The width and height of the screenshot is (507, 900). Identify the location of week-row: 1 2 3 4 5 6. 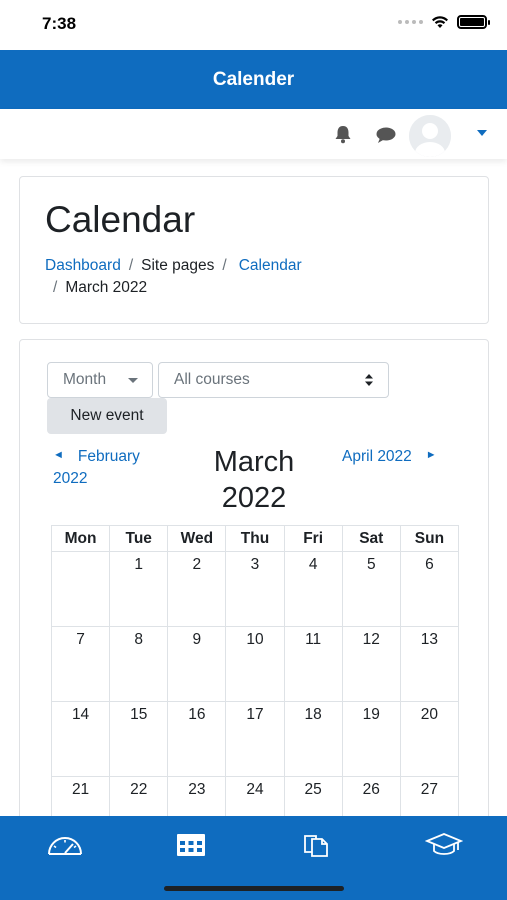
(255, 589).